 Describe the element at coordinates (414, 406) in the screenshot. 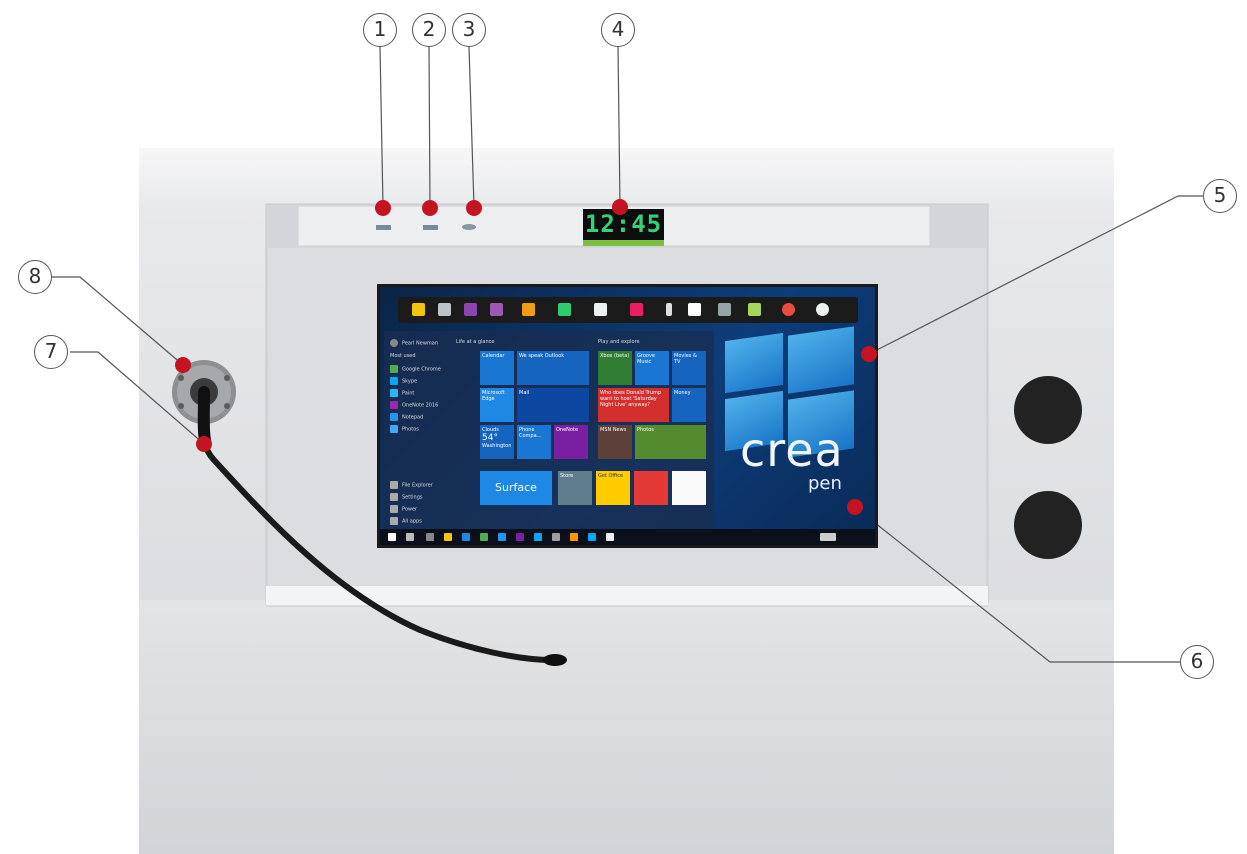

I see `menu-item: OneNote 2016` at that location.